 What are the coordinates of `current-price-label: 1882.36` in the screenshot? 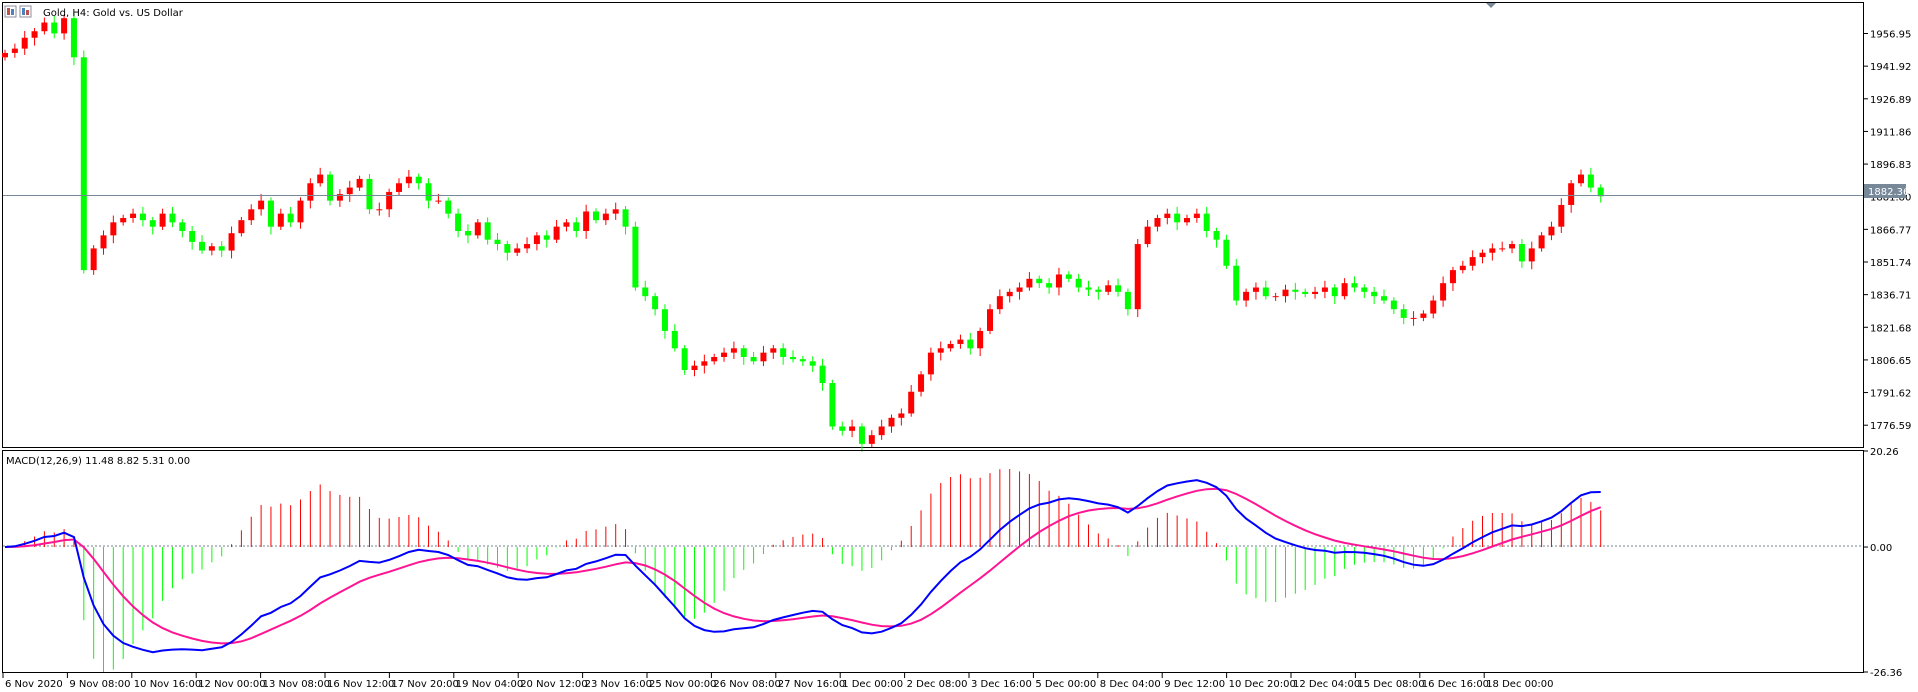 It's located at (1888, 192).